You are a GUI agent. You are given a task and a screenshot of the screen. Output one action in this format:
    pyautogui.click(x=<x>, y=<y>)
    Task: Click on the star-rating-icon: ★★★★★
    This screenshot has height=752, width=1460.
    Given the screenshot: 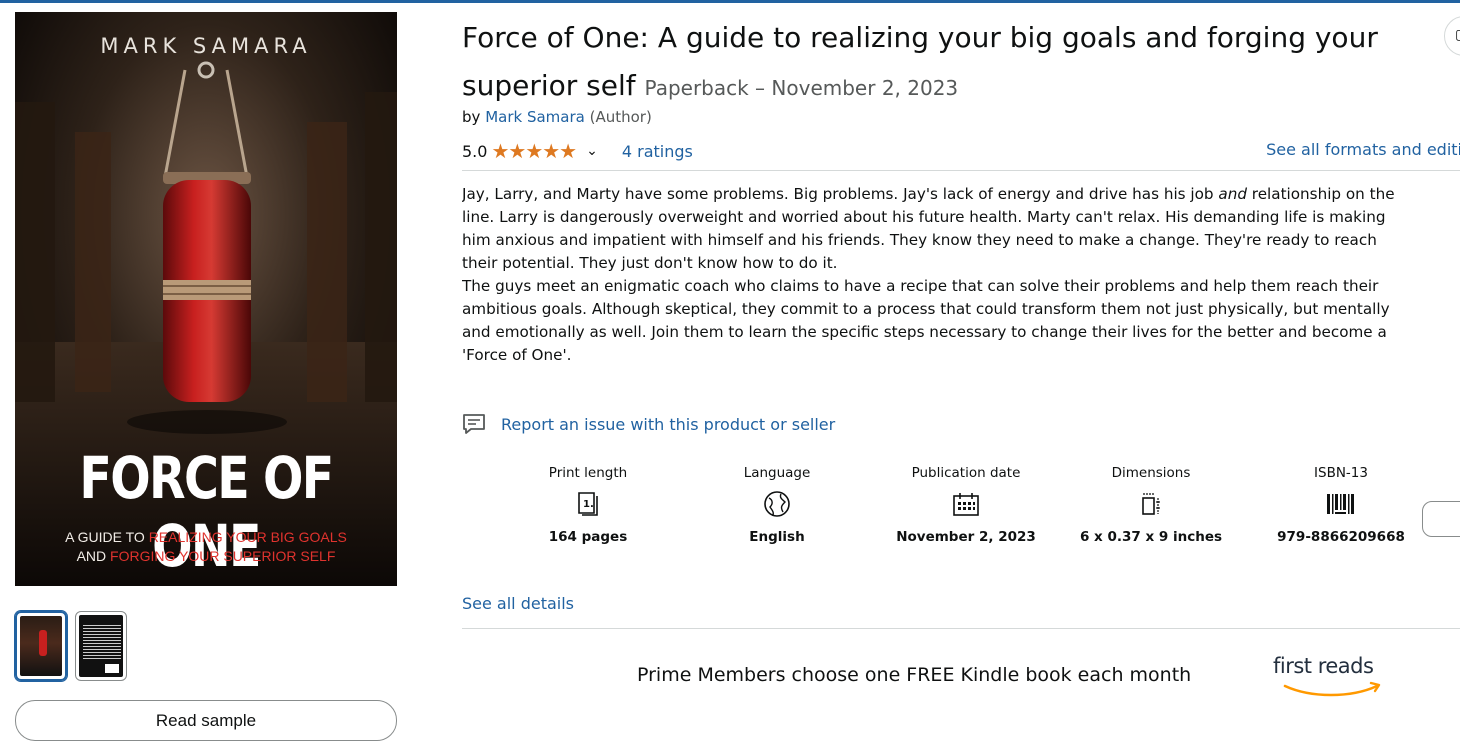 What is the action you would take?
    pyautogui.click(x=534, y=151)
    